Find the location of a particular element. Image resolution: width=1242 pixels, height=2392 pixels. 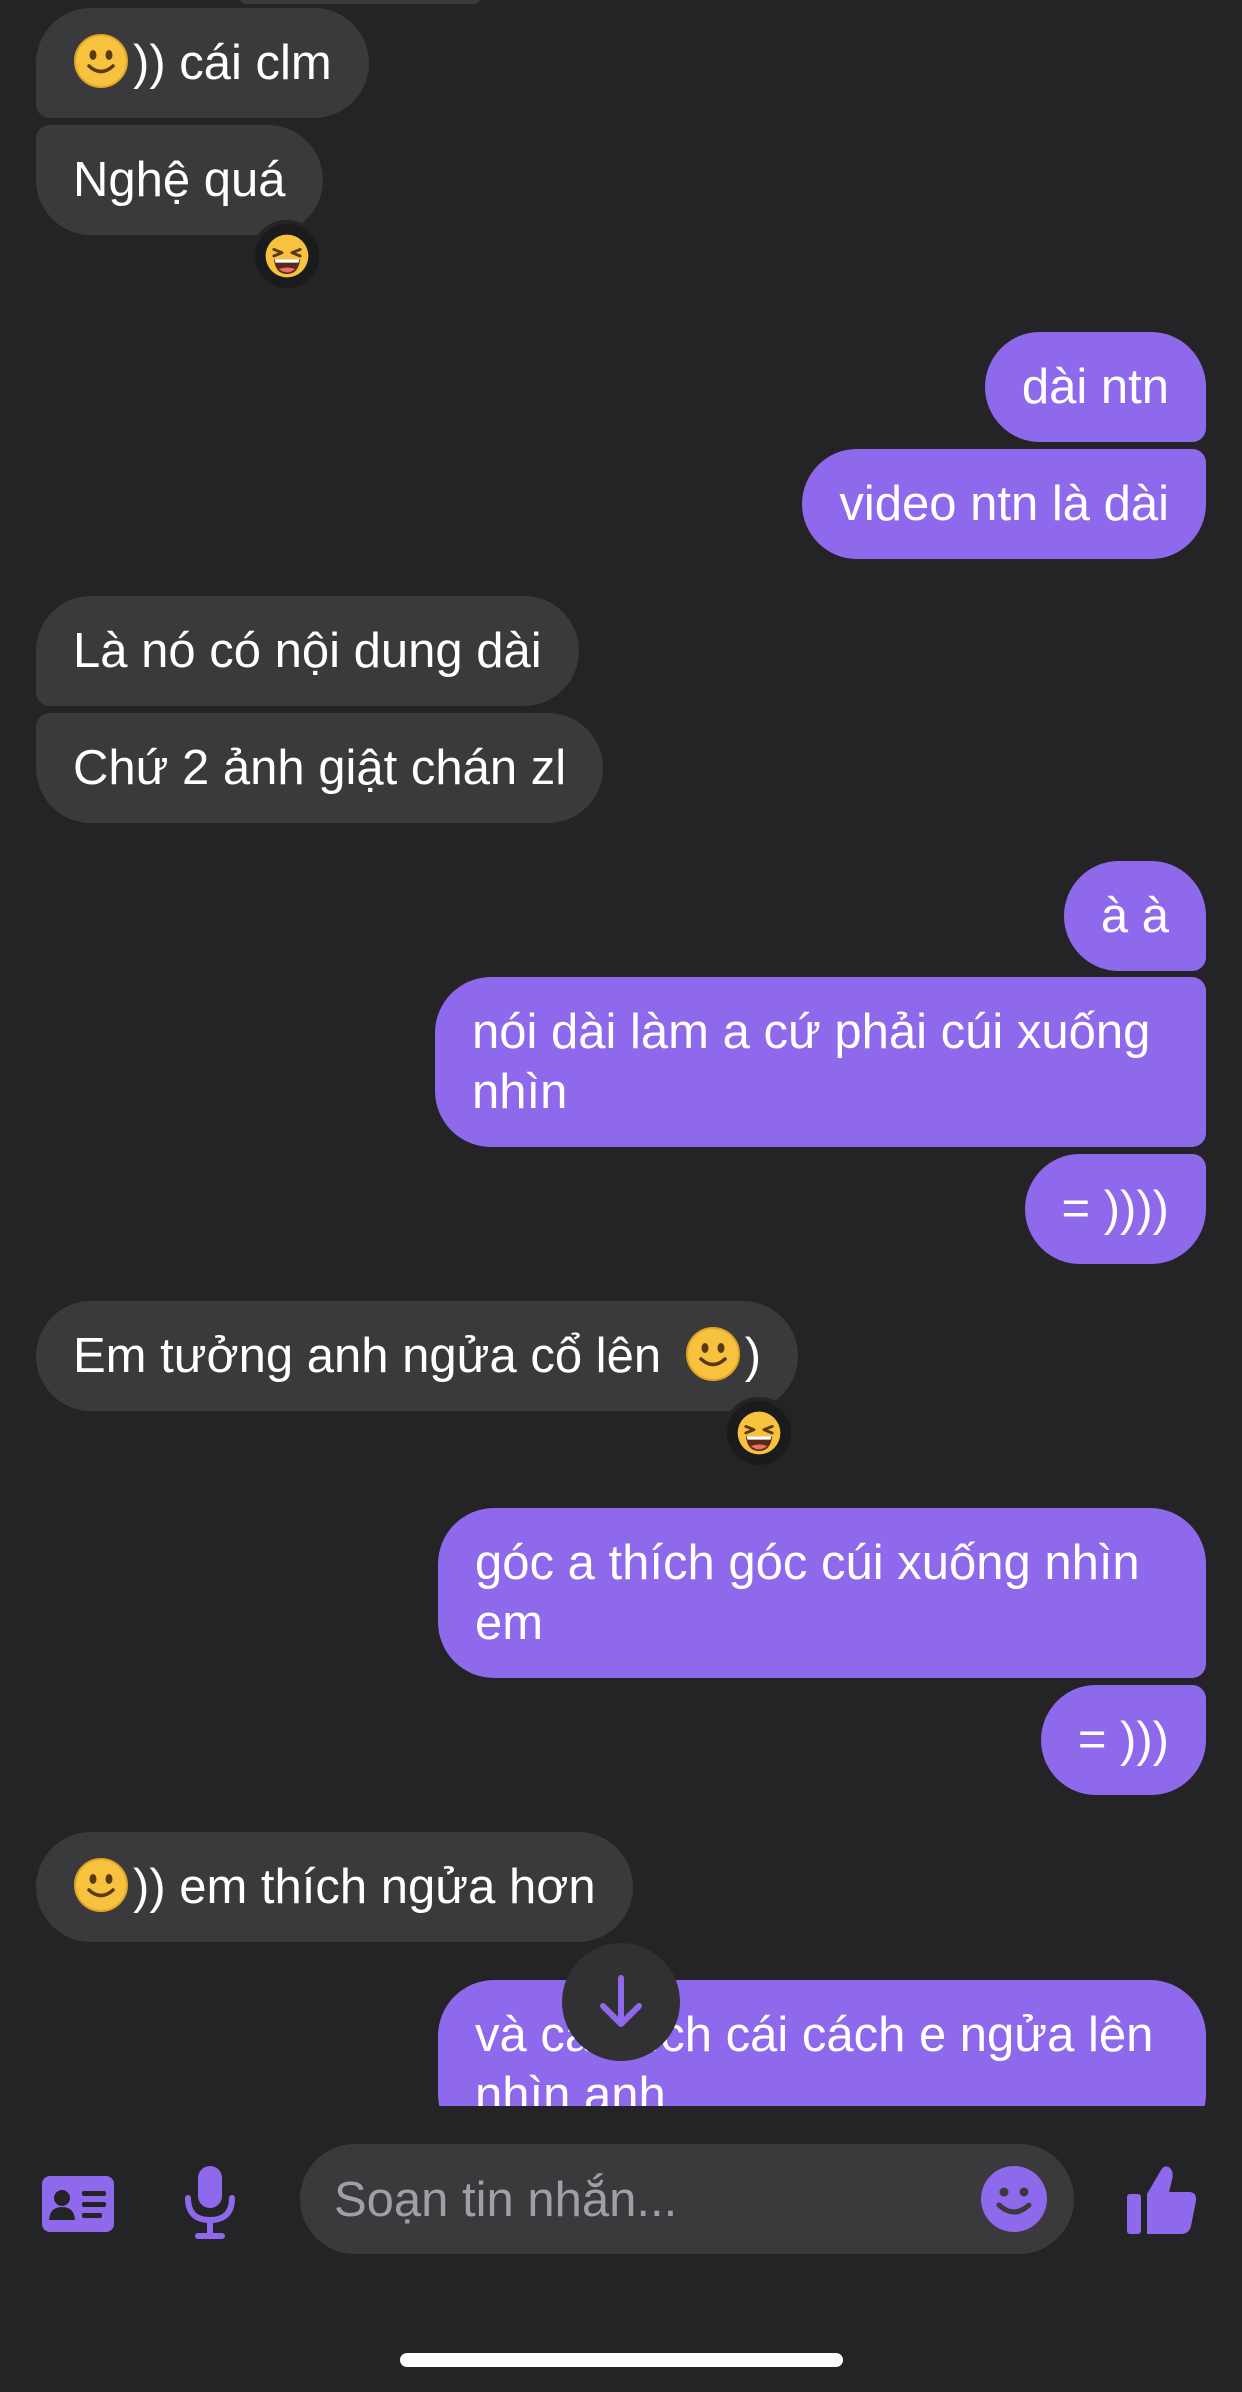

message-incoming: )) cái clm is located at coordinates (202, 63).